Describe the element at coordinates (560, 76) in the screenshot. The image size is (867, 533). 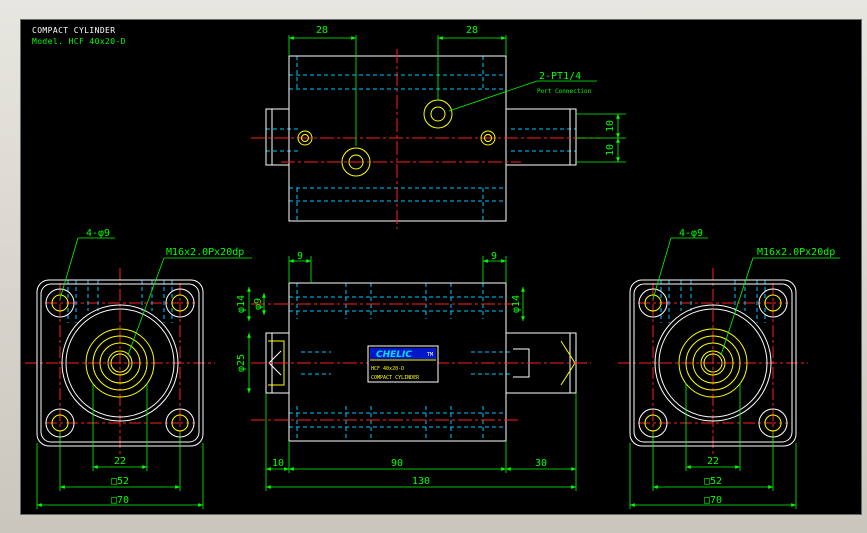
I see `port-label: 2-PT1/4` at that location.